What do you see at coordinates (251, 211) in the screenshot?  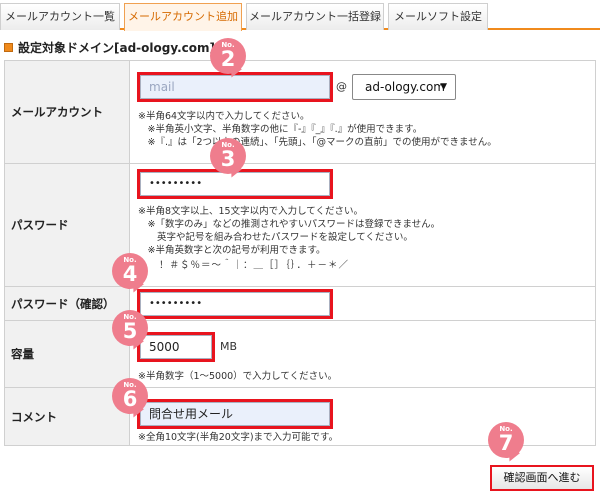 I see `password-note-1: ※半角8文字以上、15文字以内で入力してください。` at bounding box center [251, 211].